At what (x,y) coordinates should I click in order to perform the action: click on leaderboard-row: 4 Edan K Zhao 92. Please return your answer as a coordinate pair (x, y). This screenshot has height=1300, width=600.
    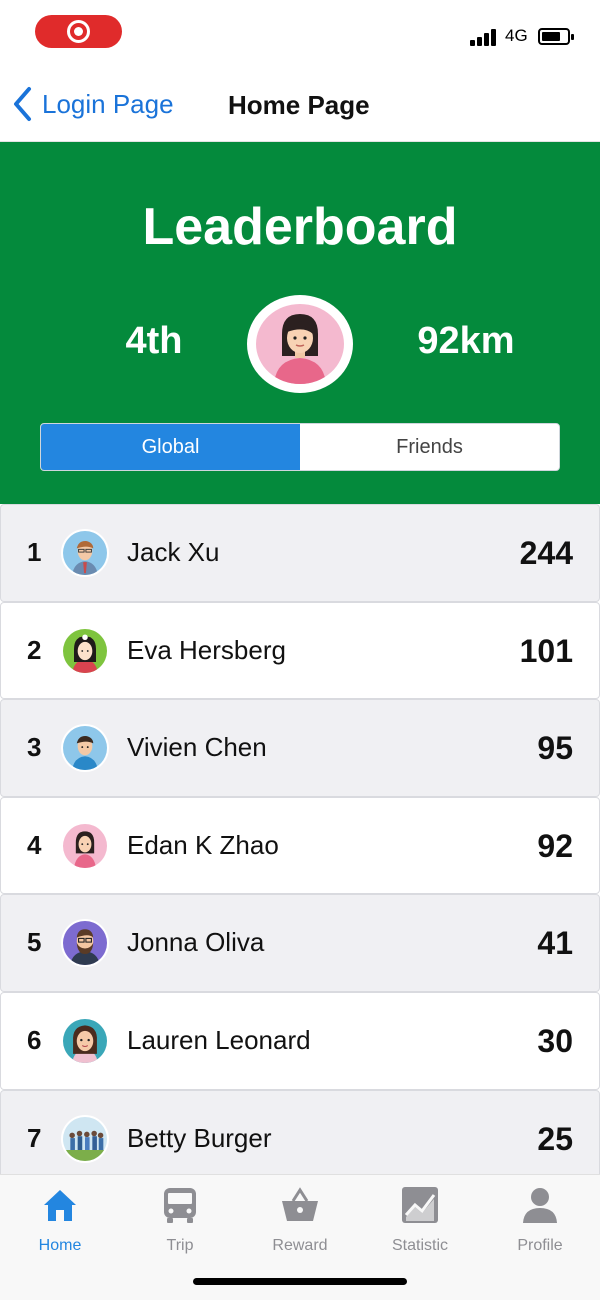
    Looking at the image, I should click on (300, 845).